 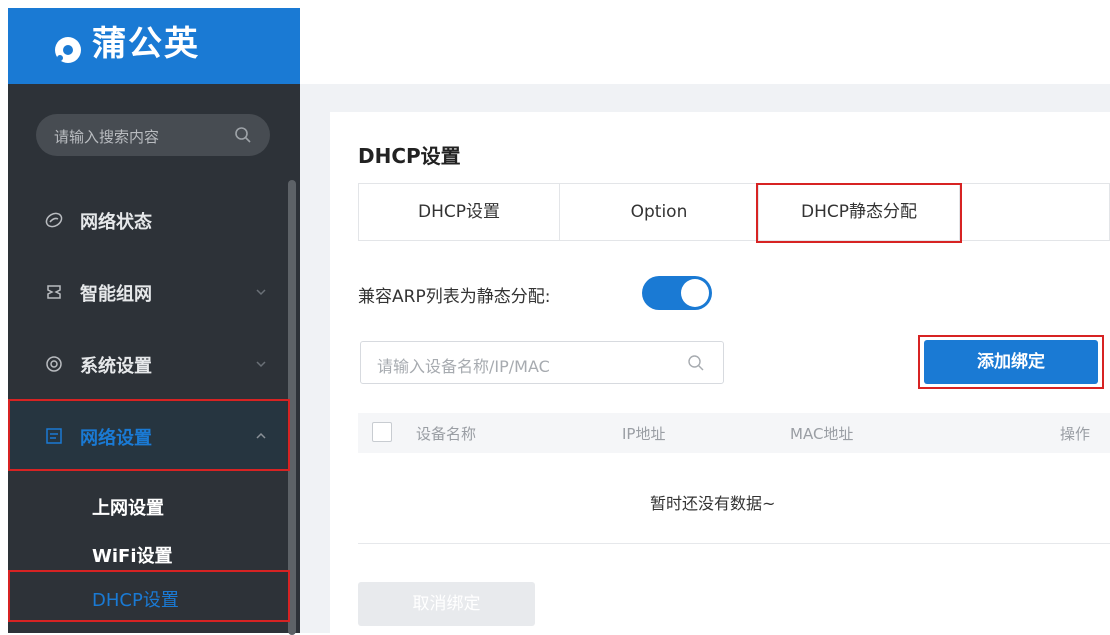 I want to click on column-header-mac: MAC地址, so click(x=822, y=434).